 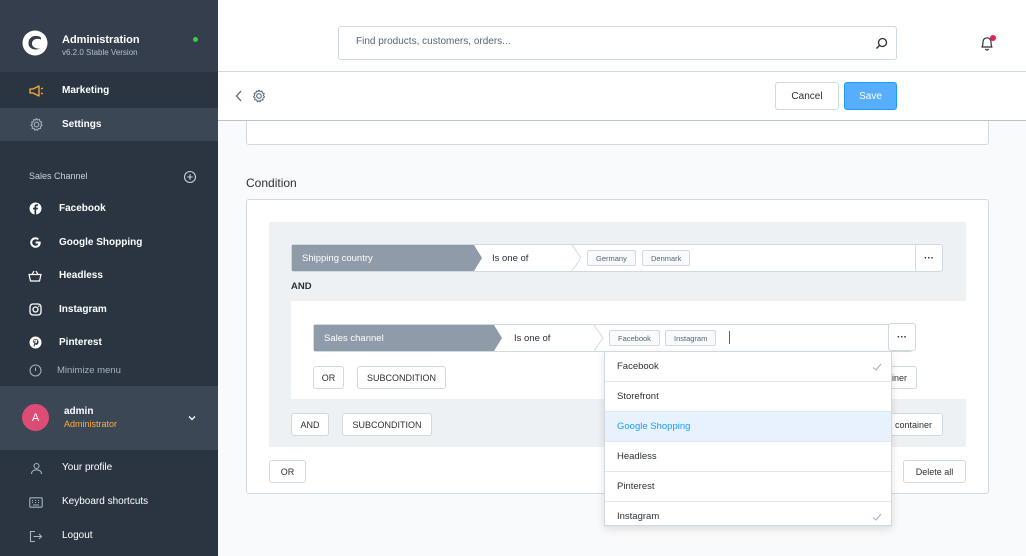 What do you see at coordinates (36, 502) in the screenshot?
I see `keyboard-icon` at bounding box center [36, 502].